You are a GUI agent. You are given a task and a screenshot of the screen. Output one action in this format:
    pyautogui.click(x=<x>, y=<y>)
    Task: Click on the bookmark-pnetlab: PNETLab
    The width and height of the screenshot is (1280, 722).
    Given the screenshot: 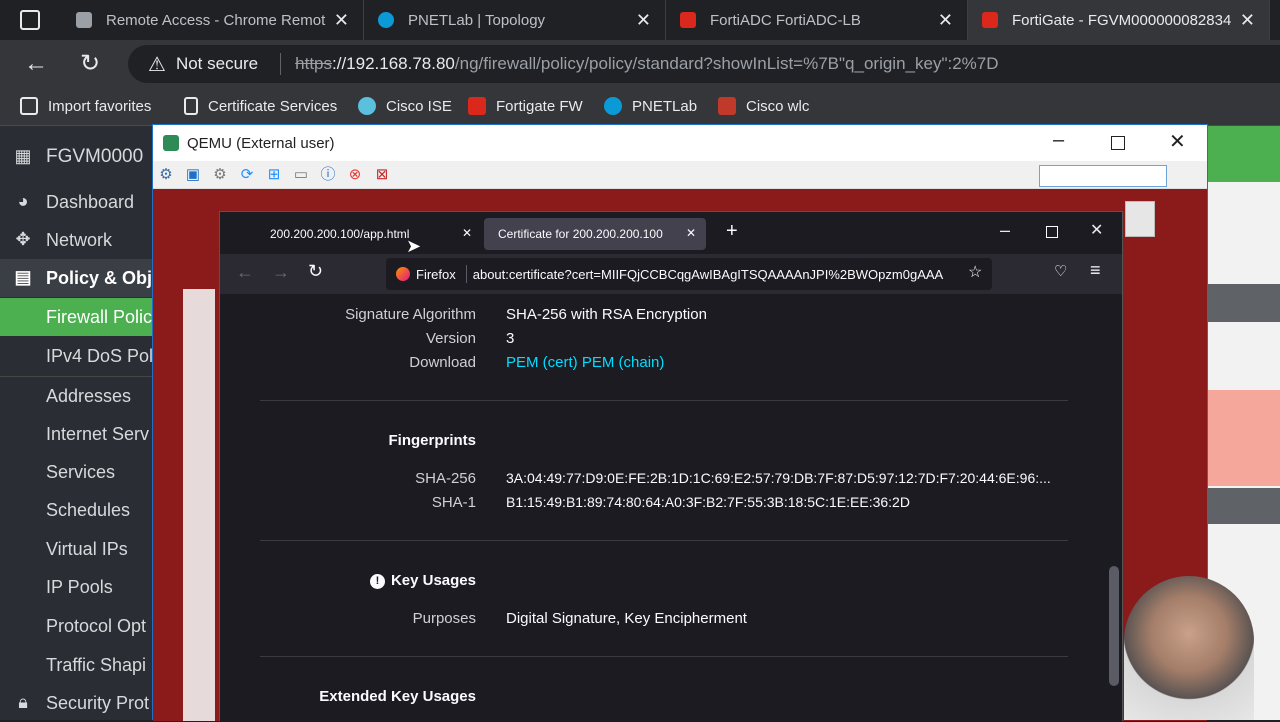 What is the action you would take?
    pyautogui.click(x=650, y=106)
    